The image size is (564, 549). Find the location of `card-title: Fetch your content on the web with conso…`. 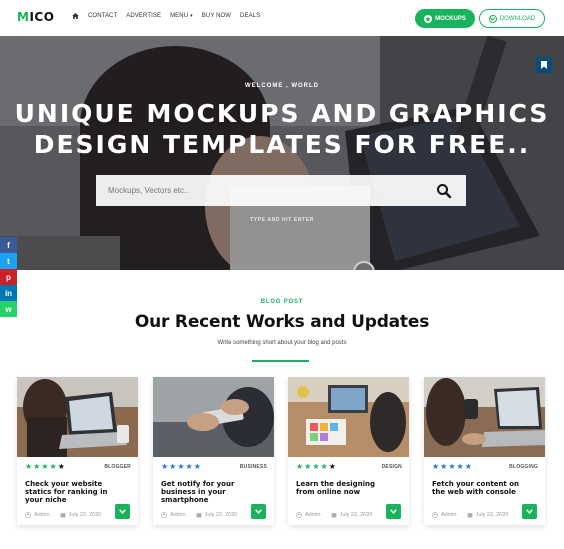

card-title: Fetch your content on the web with conso… is located at coordinates (480, 488).